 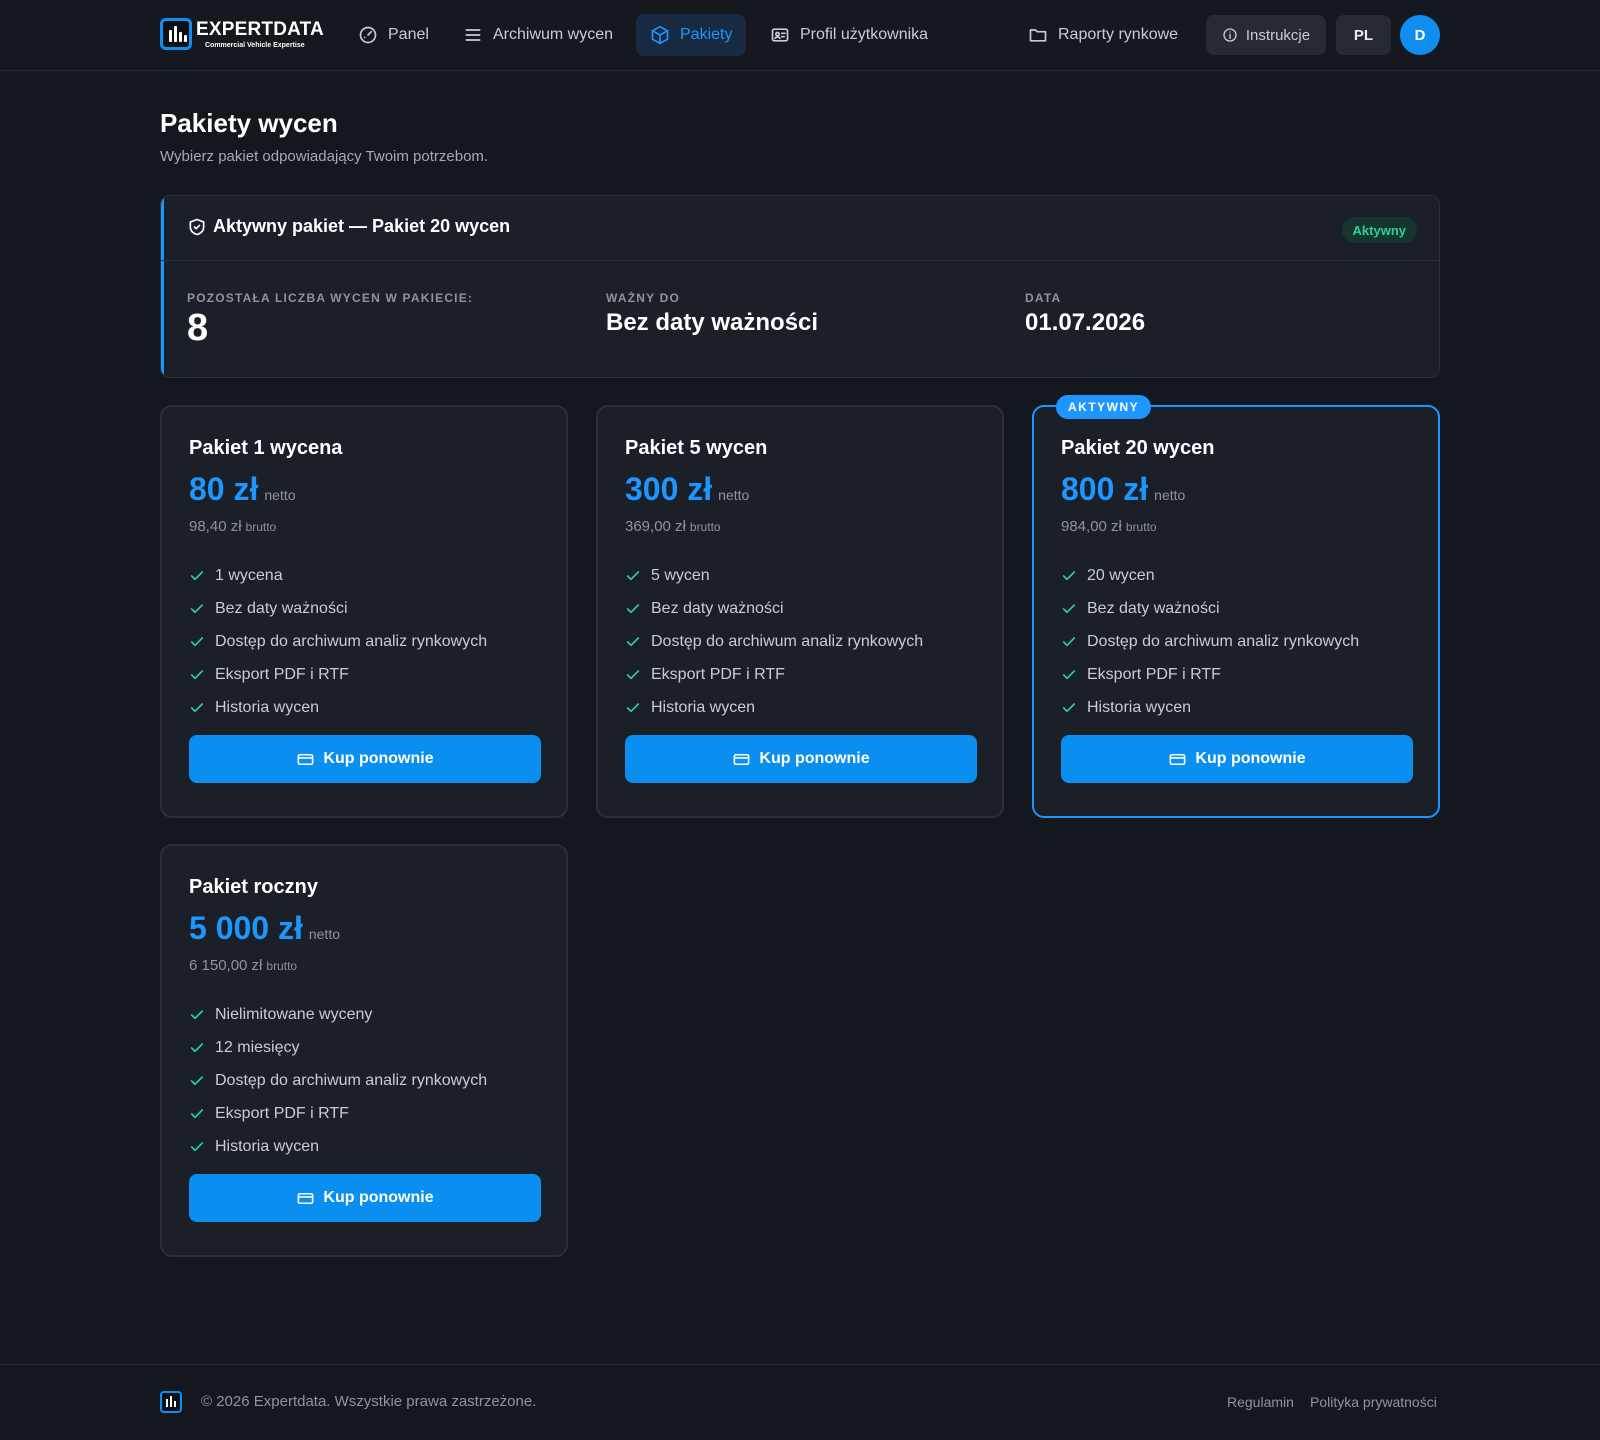 I want to click on instructions-button: Instrukcje, so click(x=1266, y=35).